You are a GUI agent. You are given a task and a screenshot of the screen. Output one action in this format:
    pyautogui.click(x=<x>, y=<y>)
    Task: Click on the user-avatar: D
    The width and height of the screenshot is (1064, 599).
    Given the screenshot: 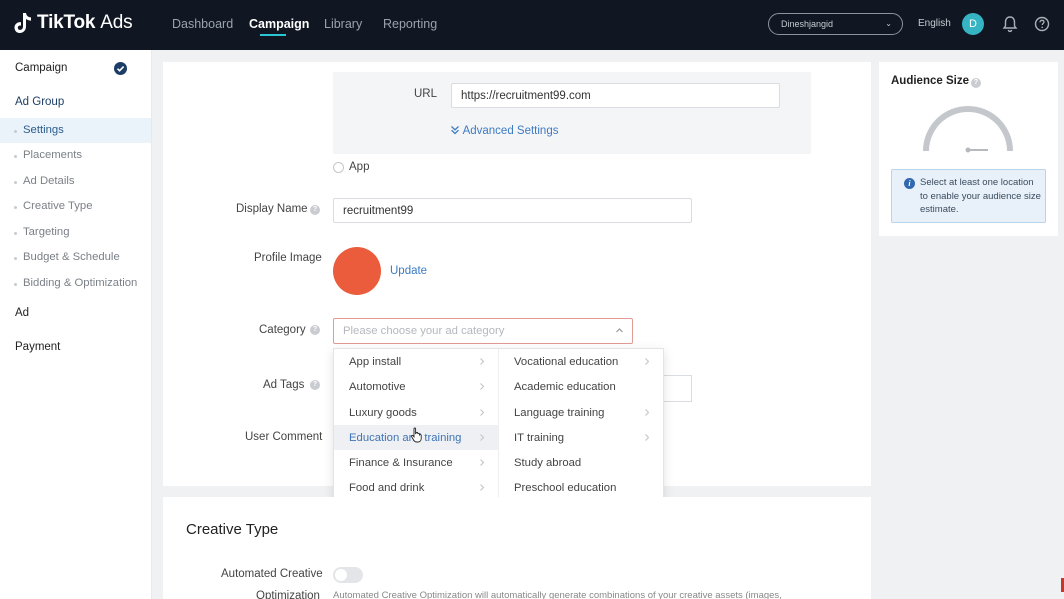 What is the action you would take?
    pyautogui.click(x=973, y=24)
    